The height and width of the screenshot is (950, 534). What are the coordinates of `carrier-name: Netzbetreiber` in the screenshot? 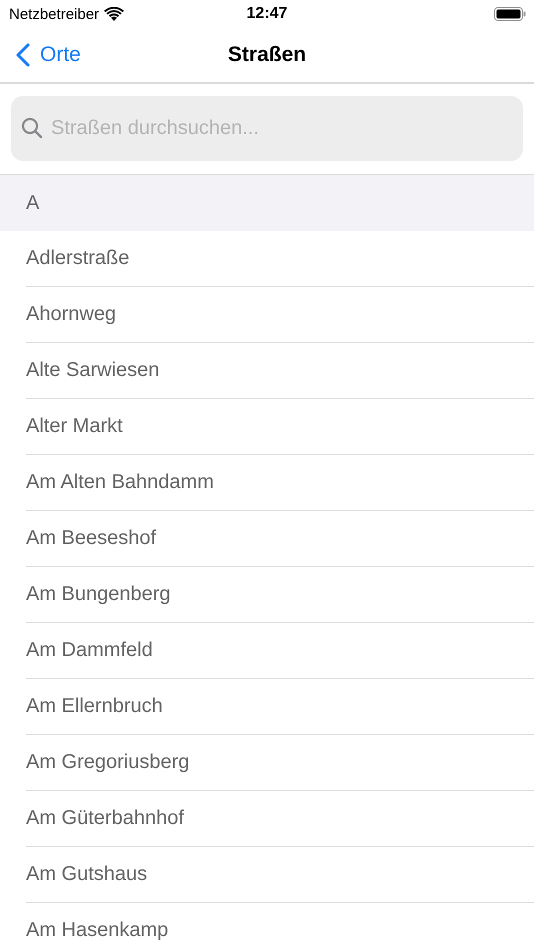 It's located at (54, 14).